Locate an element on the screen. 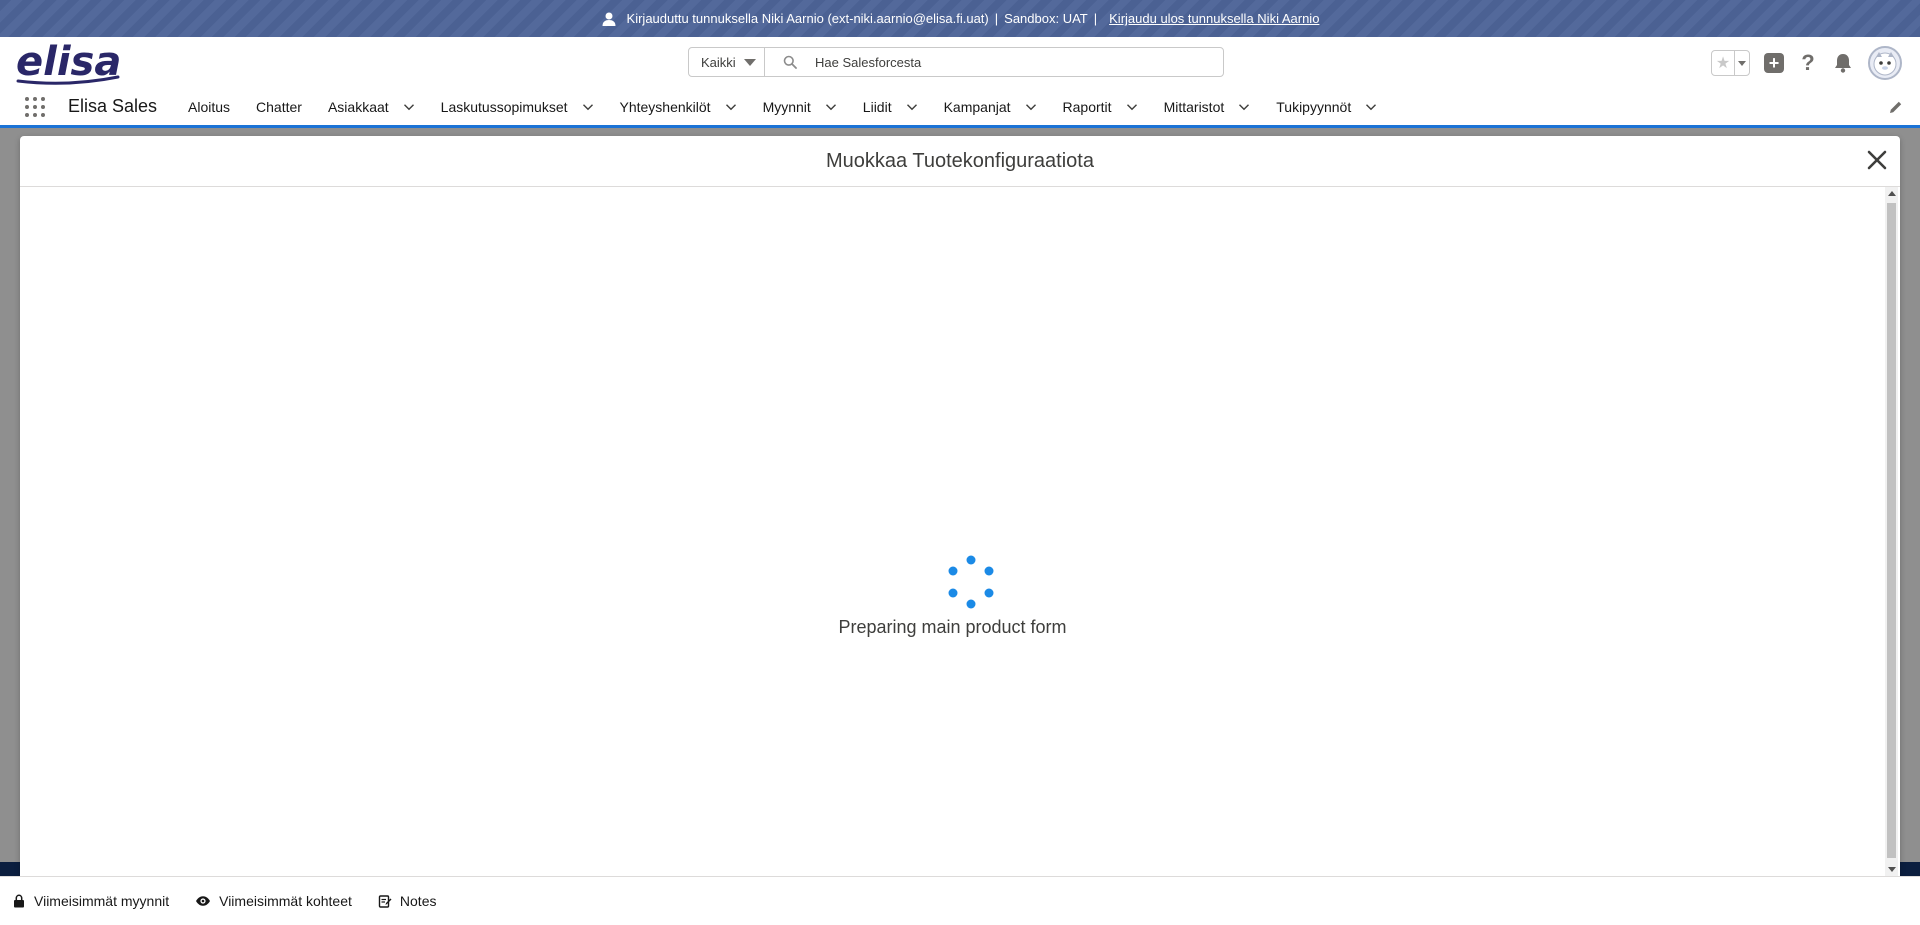 The height and width of the screenshot is (925, 1920). scrollbar-thumb is located at coordinates (1891, 530).